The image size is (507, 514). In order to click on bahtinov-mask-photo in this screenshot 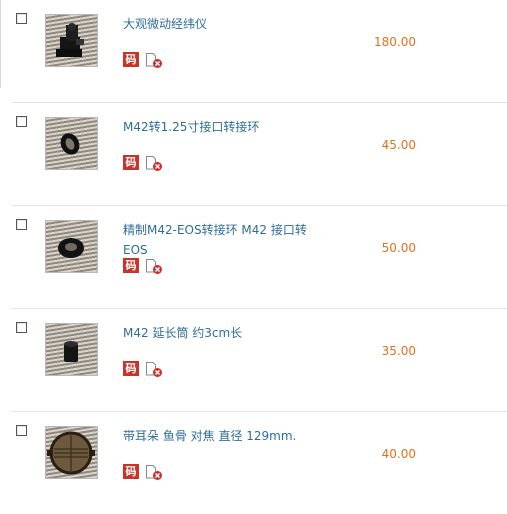, I will do `click(71, 453)`.